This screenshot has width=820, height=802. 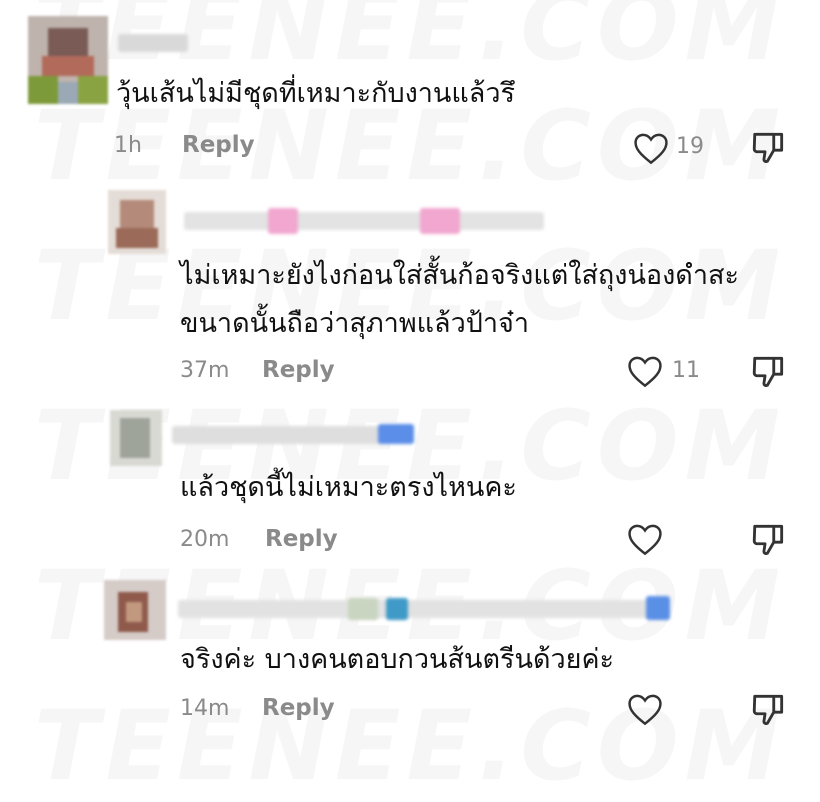 What do you see at coordinates (205, 370) in the screenshot?
I see `comment-time: 37m` at bounding box center [205, 370].